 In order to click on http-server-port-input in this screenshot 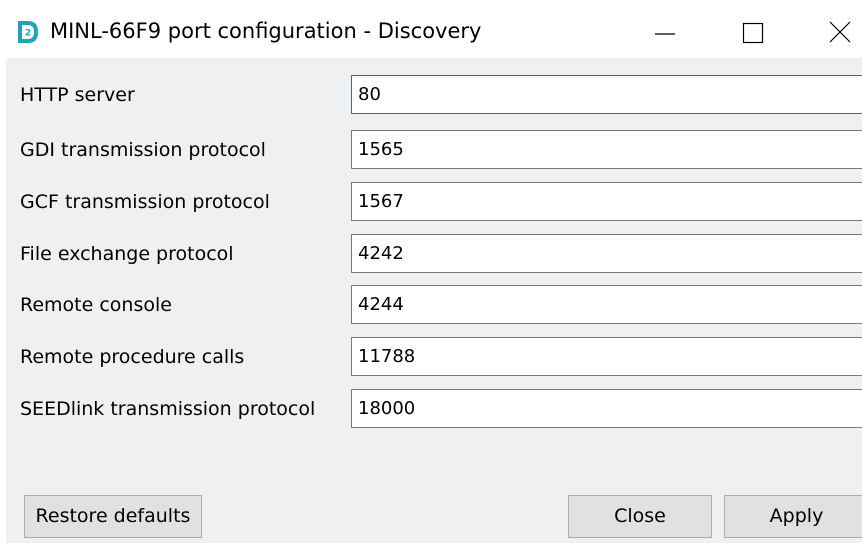, I will do `click(606, 94)`.